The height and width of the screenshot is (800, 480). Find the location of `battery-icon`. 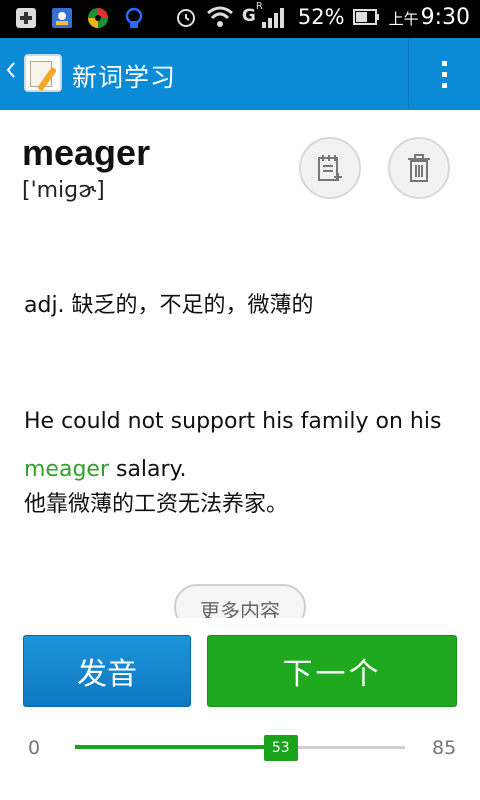

battery-icon is located at coordinates (365, 17).